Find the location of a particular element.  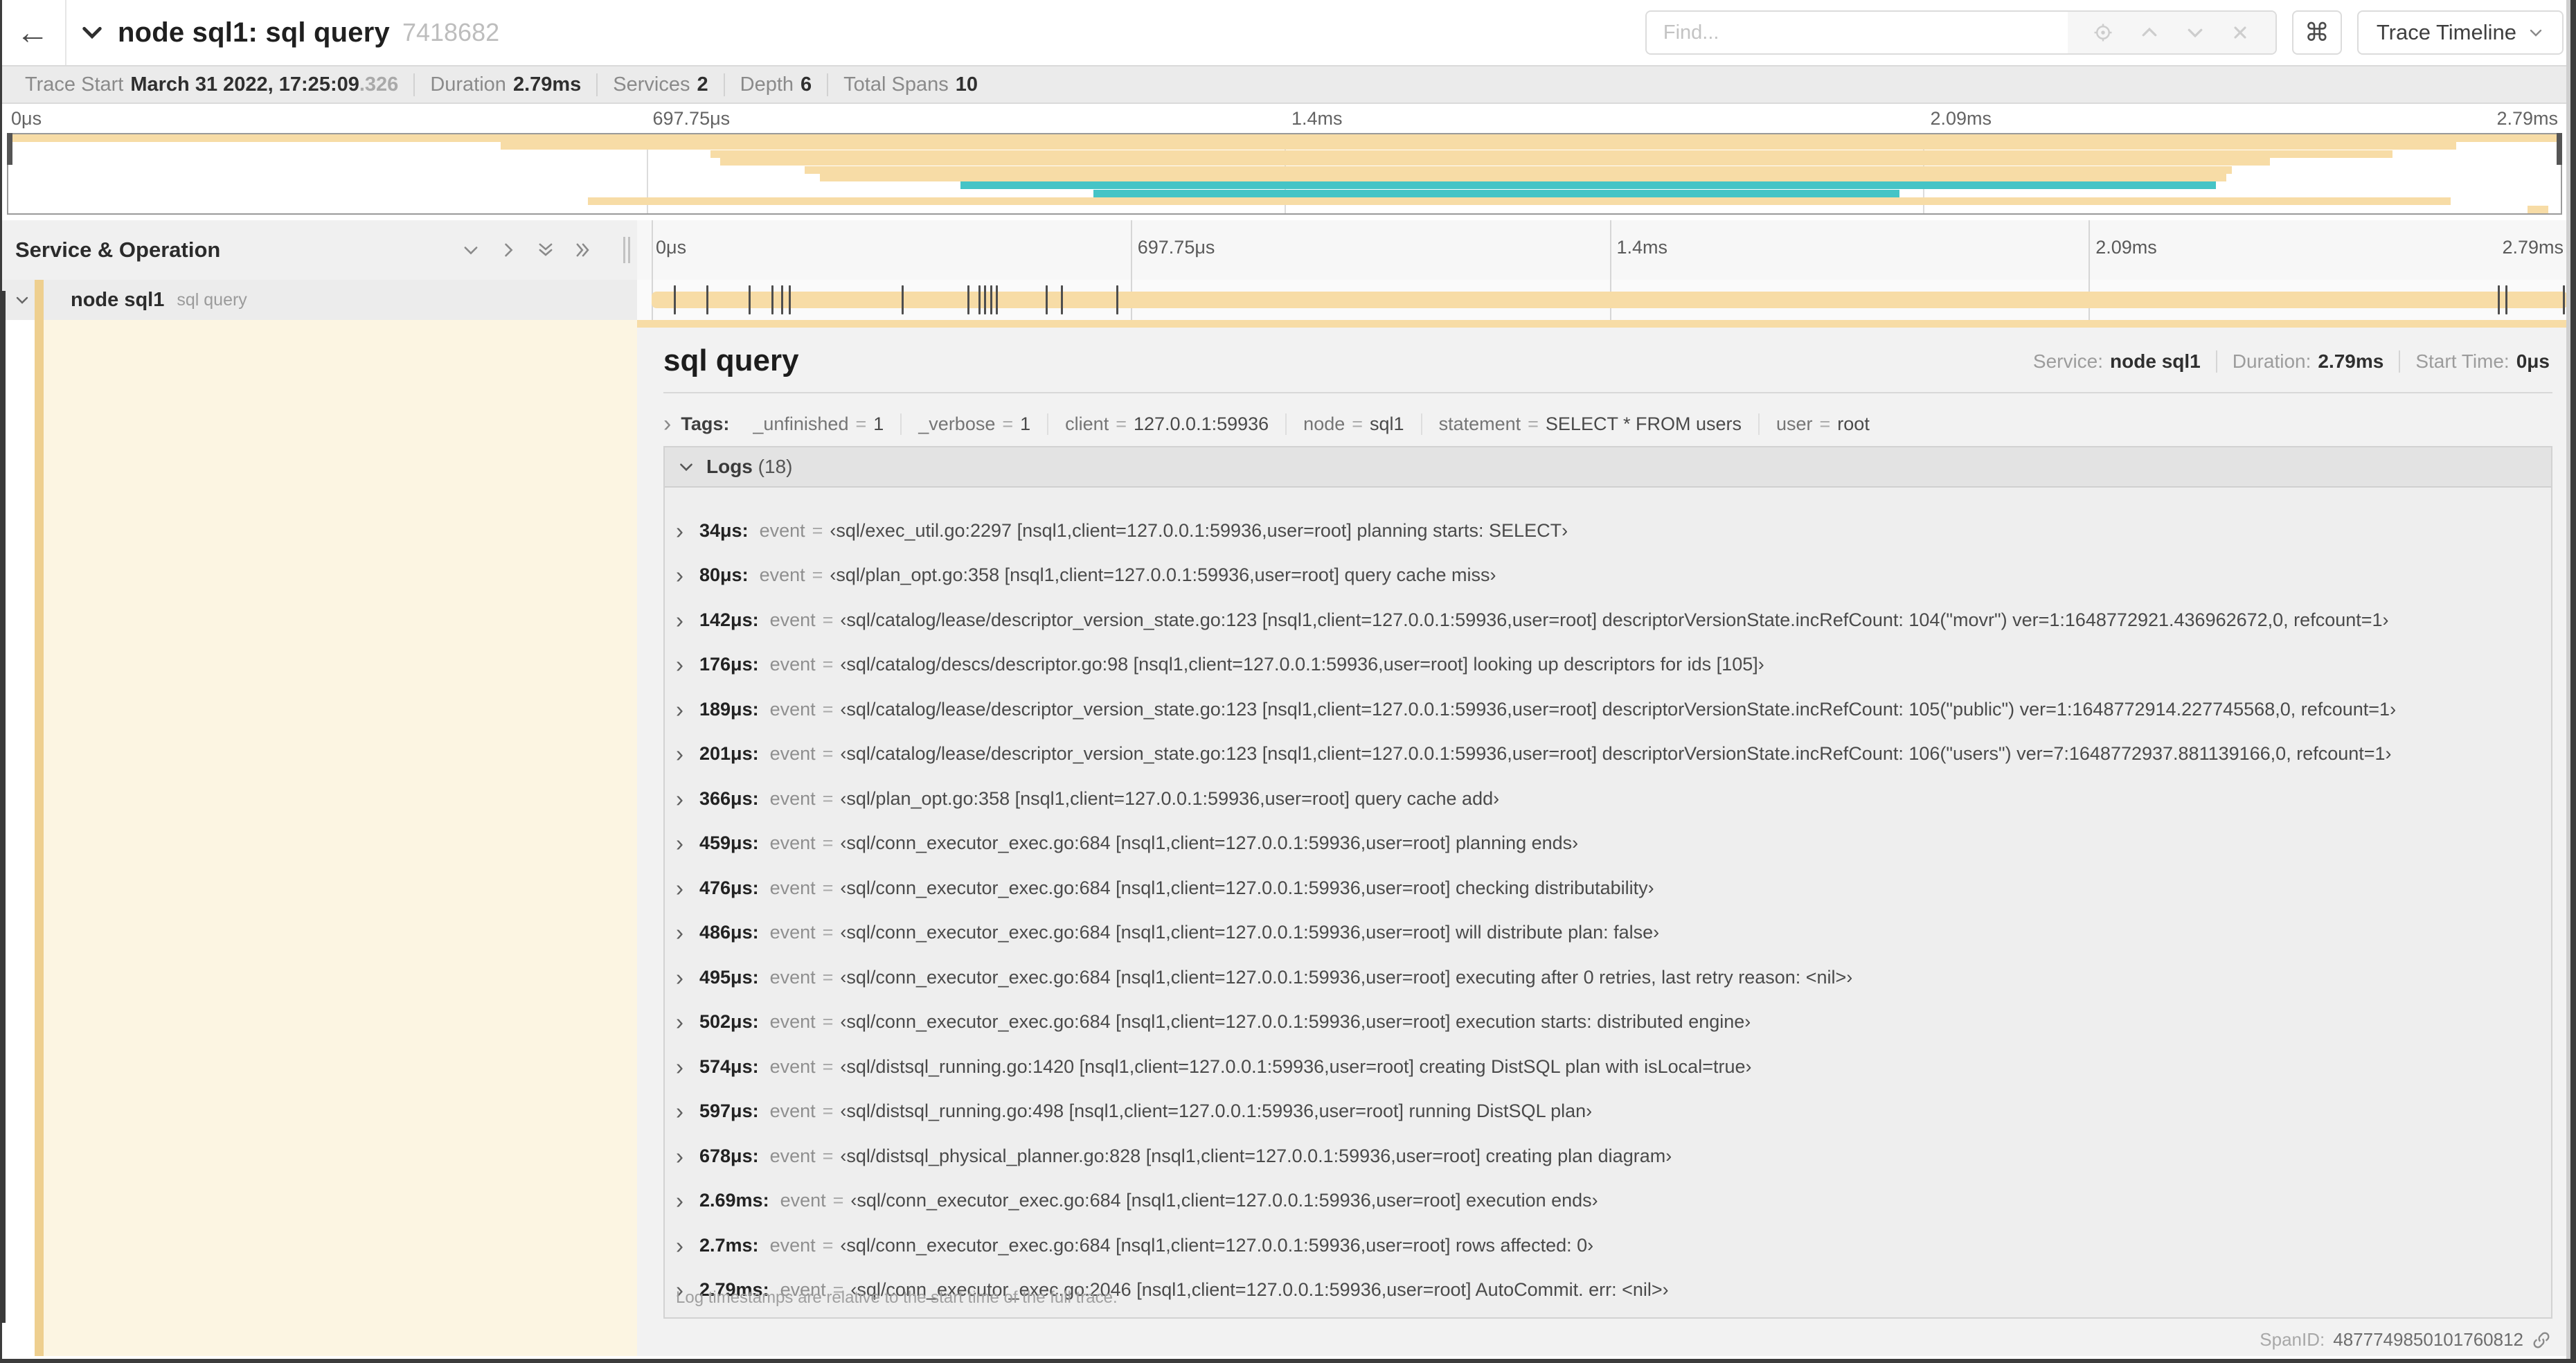

tag-key: _verbose is located at coordinates (957, 424).